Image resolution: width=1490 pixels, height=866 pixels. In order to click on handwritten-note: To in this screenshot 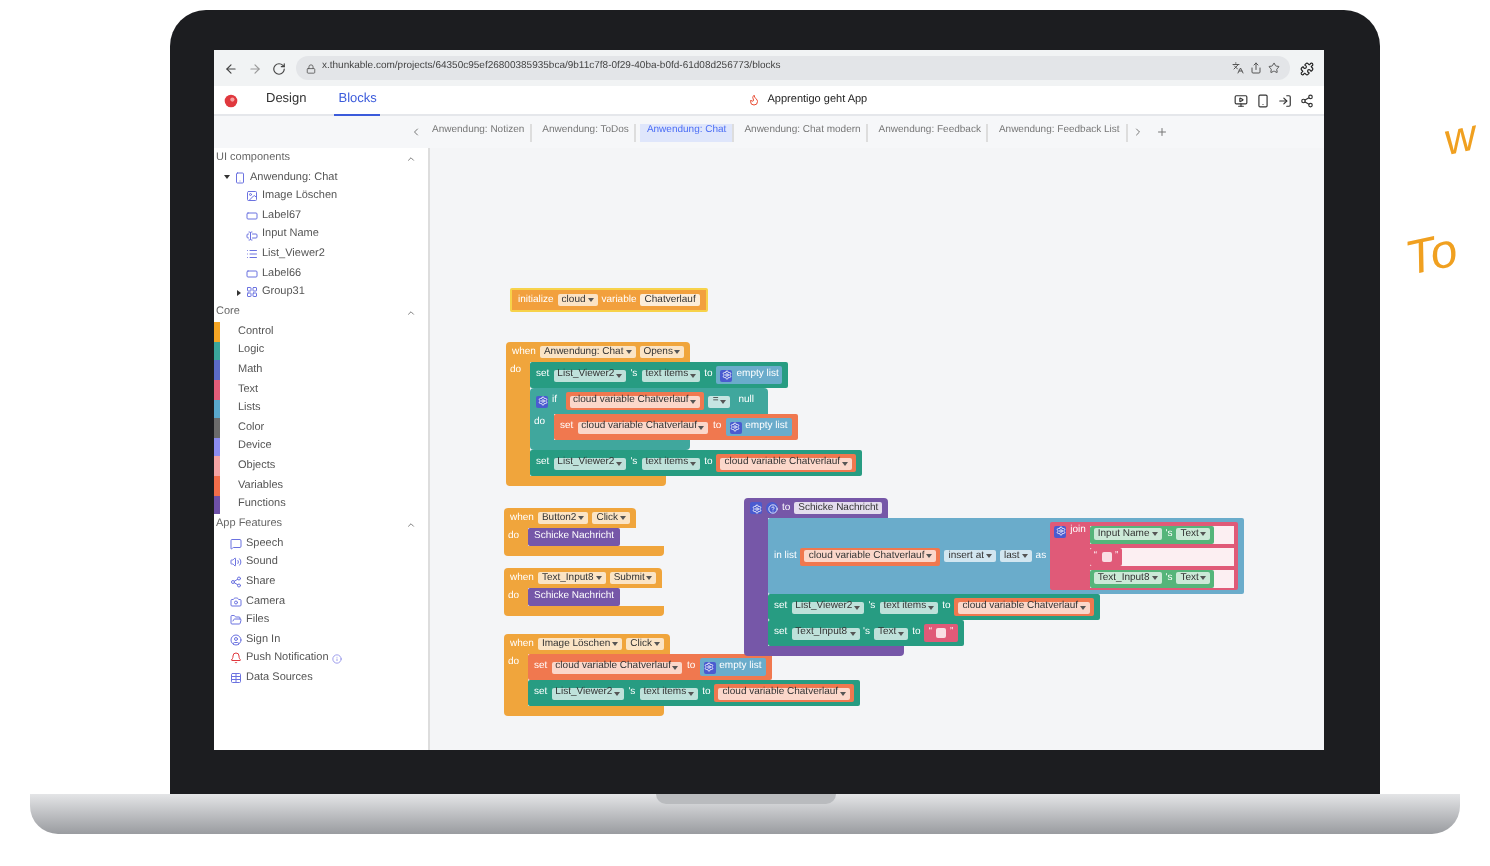, I will do `click(1432, 256)`.